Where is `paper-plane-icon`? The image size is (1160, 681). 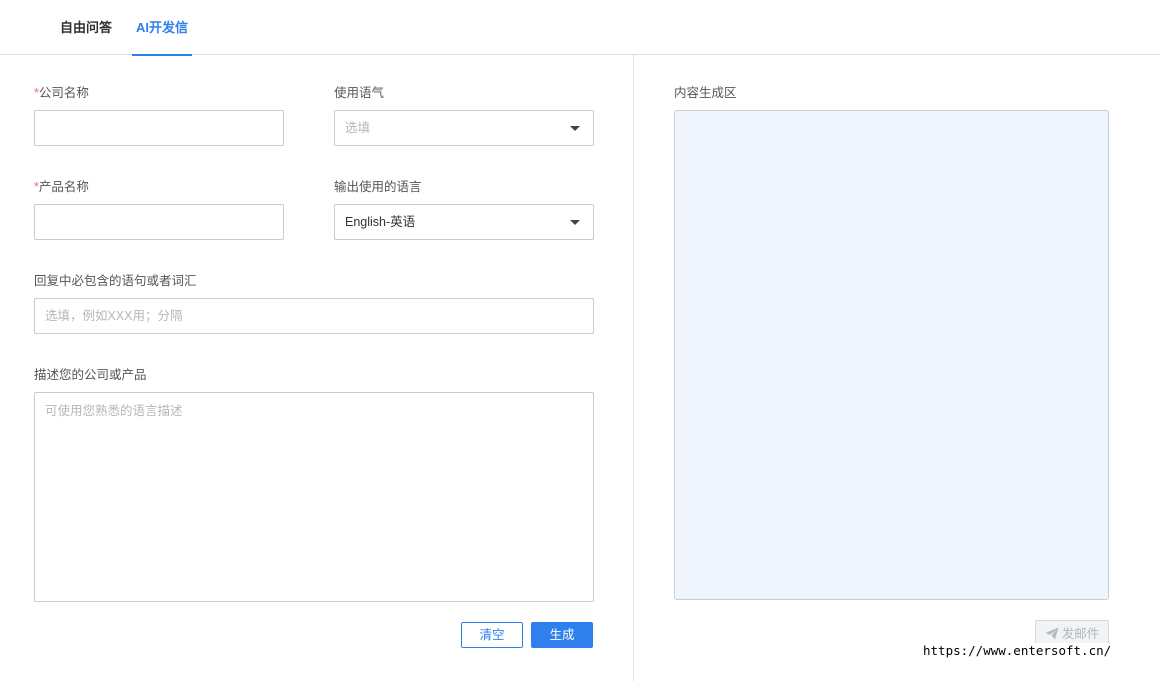 paper-plane-icon is located at coordinates (1052, 633).